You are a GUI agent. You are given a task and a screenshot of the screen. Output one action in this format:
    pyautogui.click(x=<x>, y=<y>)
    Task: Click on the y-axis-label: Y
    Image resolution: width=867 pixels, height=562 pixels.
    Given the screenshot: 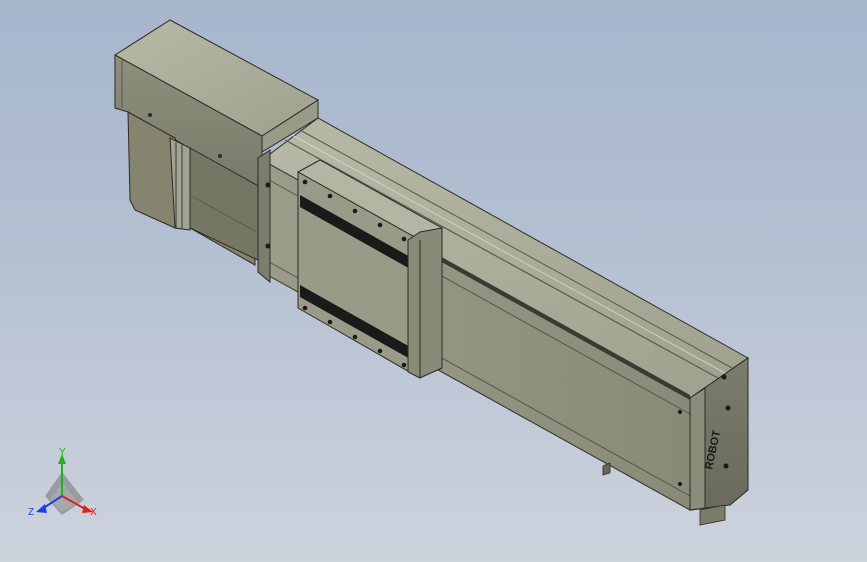 What is the action you would take?
    pyautogui.click(x=62, y=452)
    